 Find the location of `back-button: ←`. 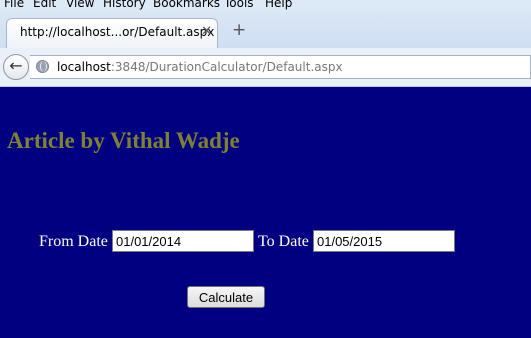

back-button: ← is located at coordinates (16, 67).